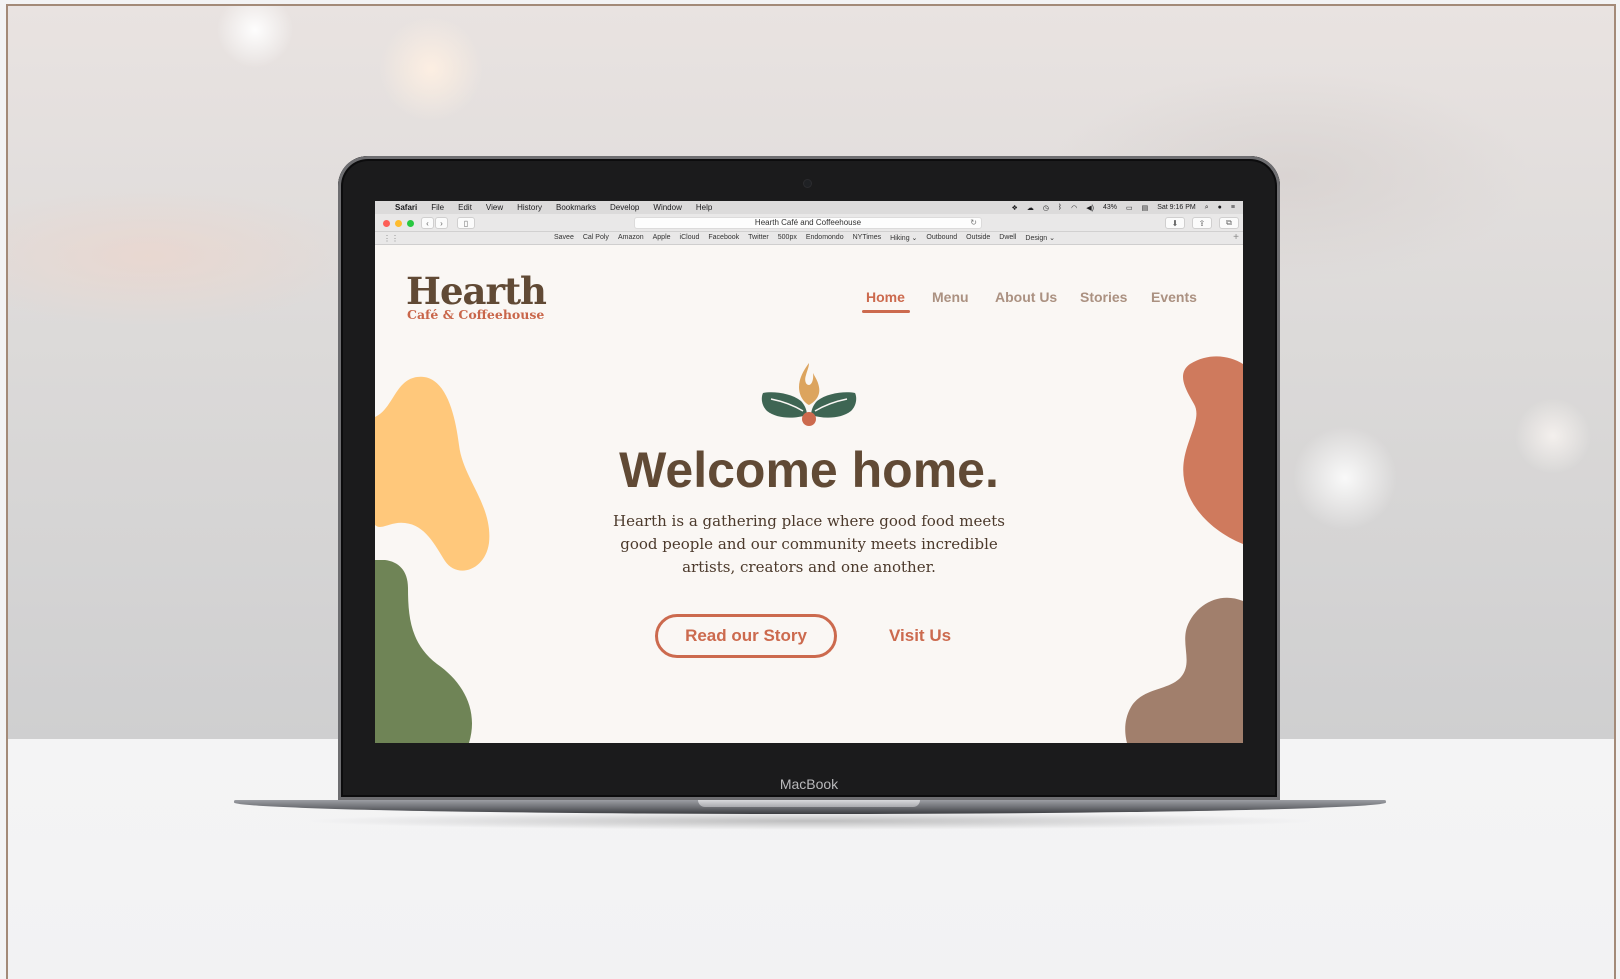 This screenshot has width=1620, height=979. I want to click on nav-about-us: About Us, so click(1026, 297).